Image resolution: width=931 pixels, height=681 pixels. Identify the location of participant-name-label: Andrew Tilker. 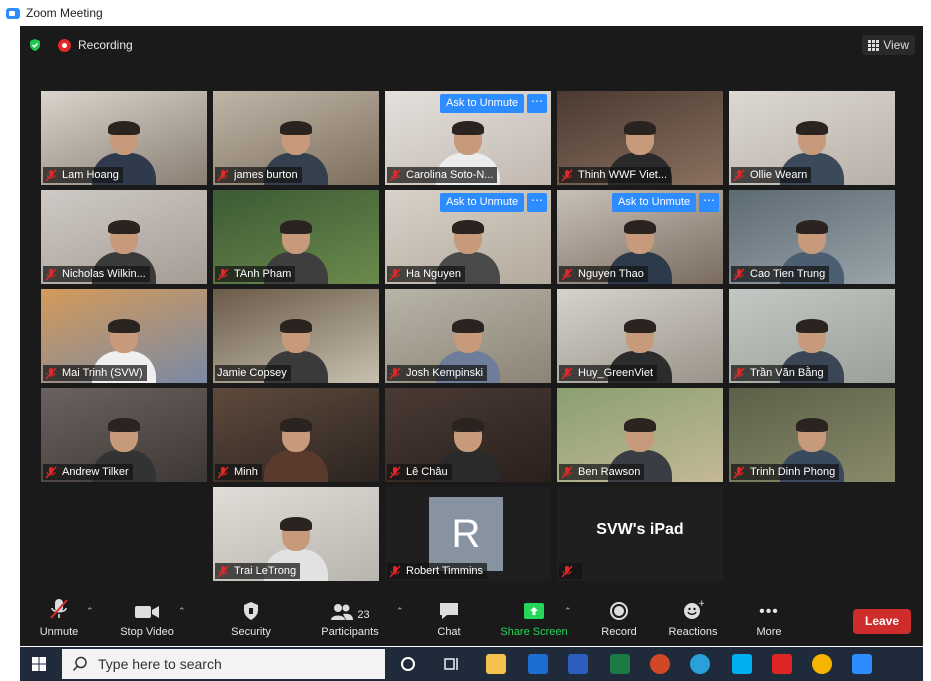
(88, 472).